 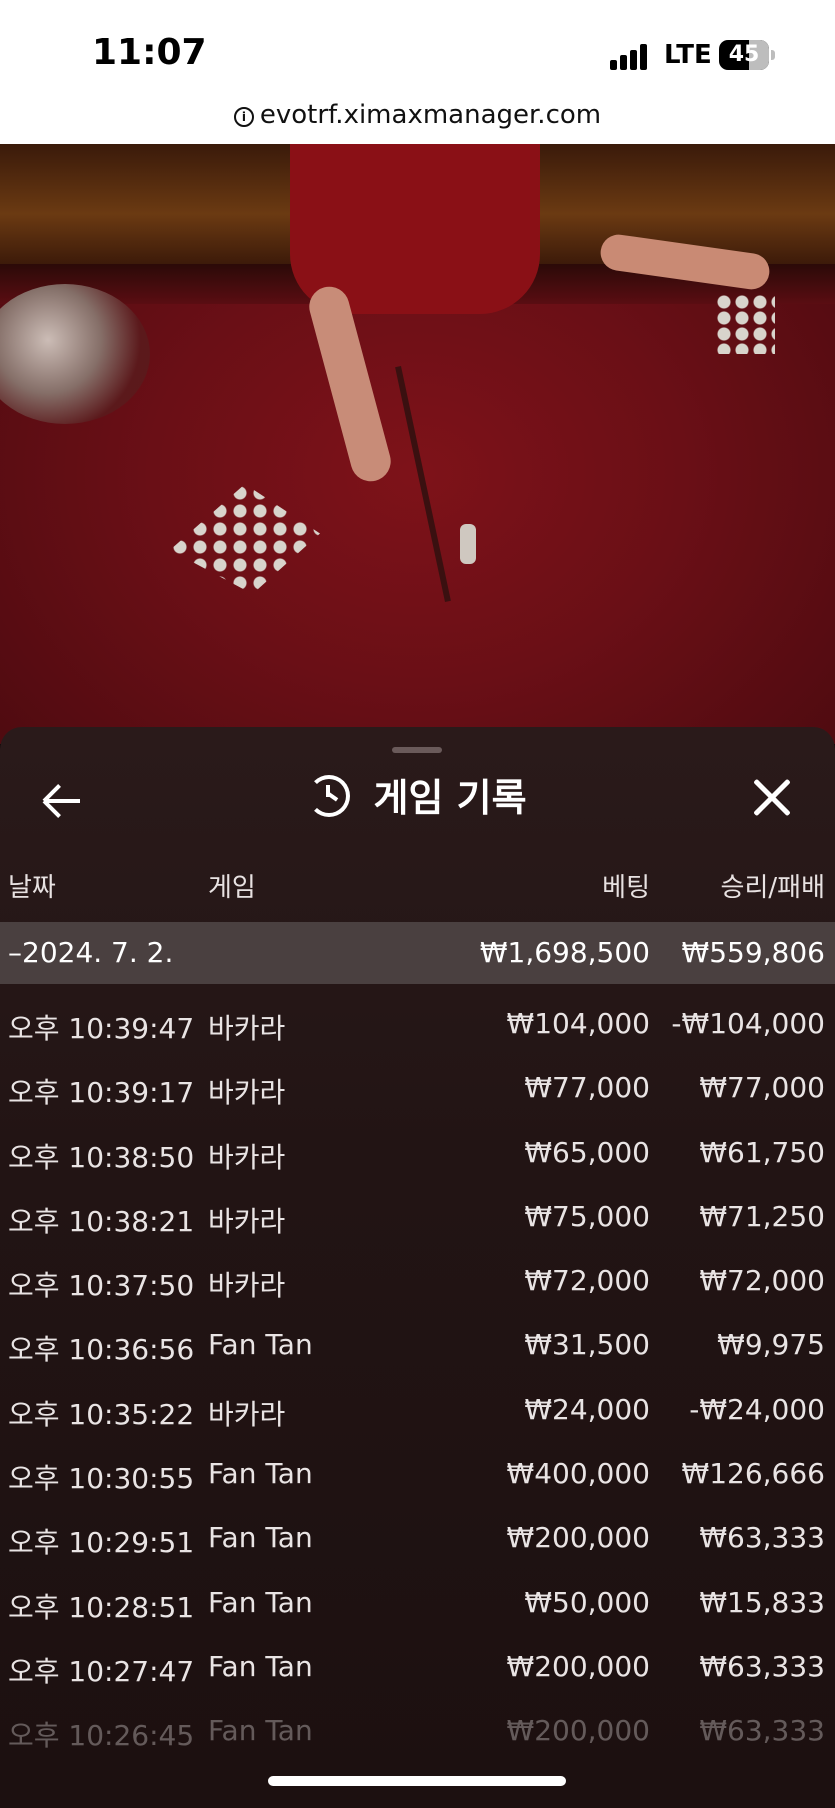 I want to click on bead-bowl, so click(x=75, y=354).